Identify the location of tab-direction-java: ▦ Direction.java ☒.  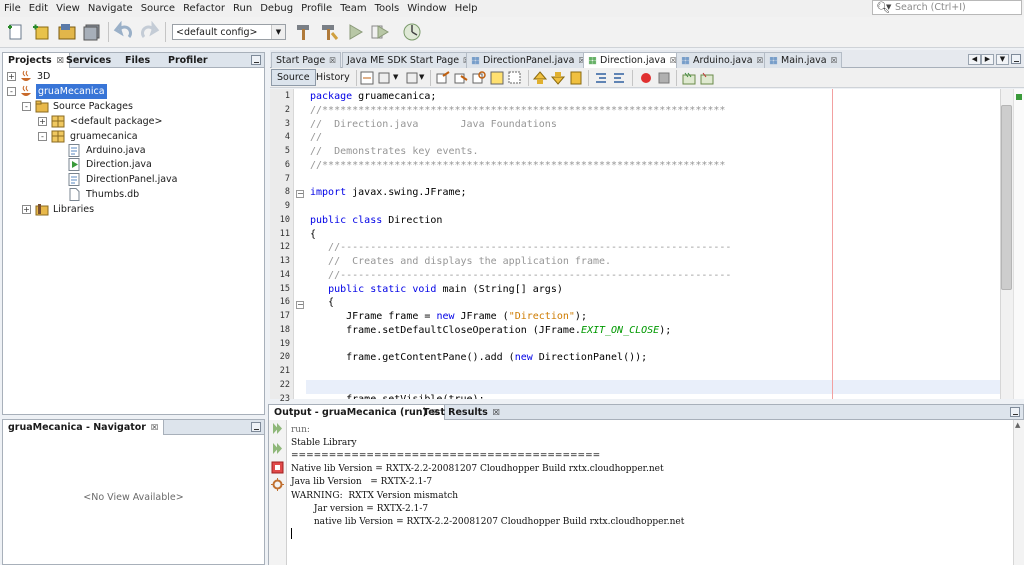
(632, 60).